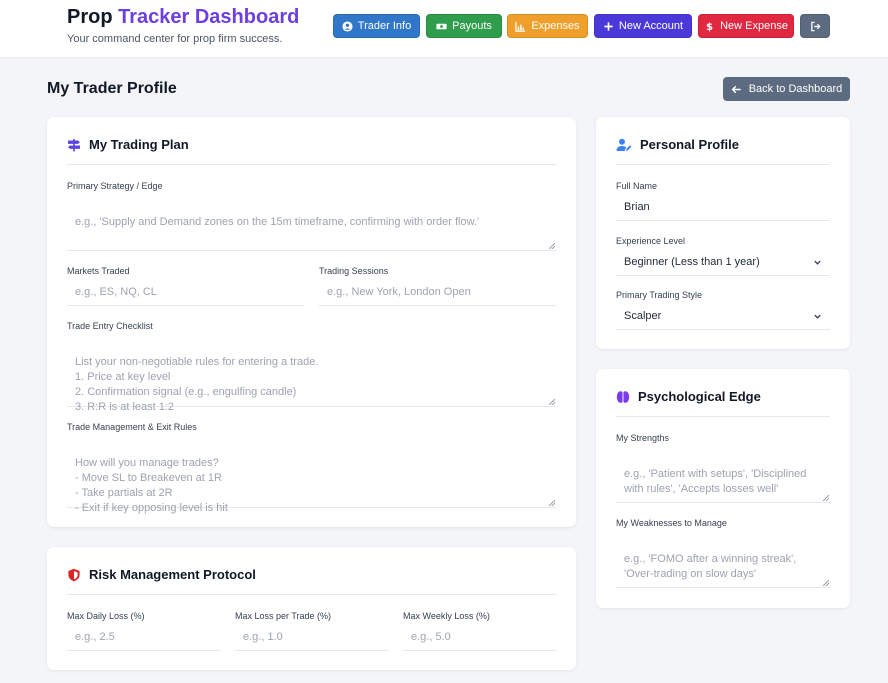 The height and width of the screenshot is (683, 888). What do you see at coordinates (624, 144) in the screenshot?
I see `user-edit-icon` at bounding box center [624, 144].